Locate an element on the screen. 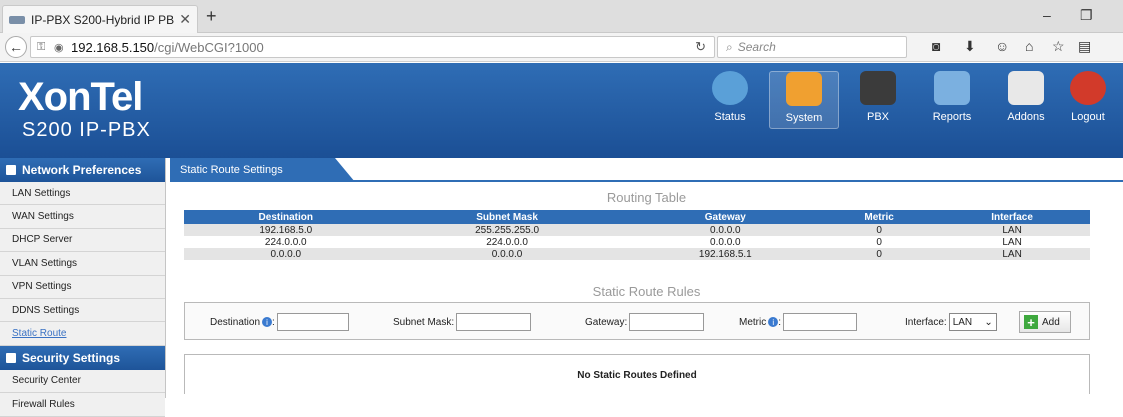 The height and width of the screenshot is (417, 1123). column-header: Interface is located at coordinates (1012, 217).